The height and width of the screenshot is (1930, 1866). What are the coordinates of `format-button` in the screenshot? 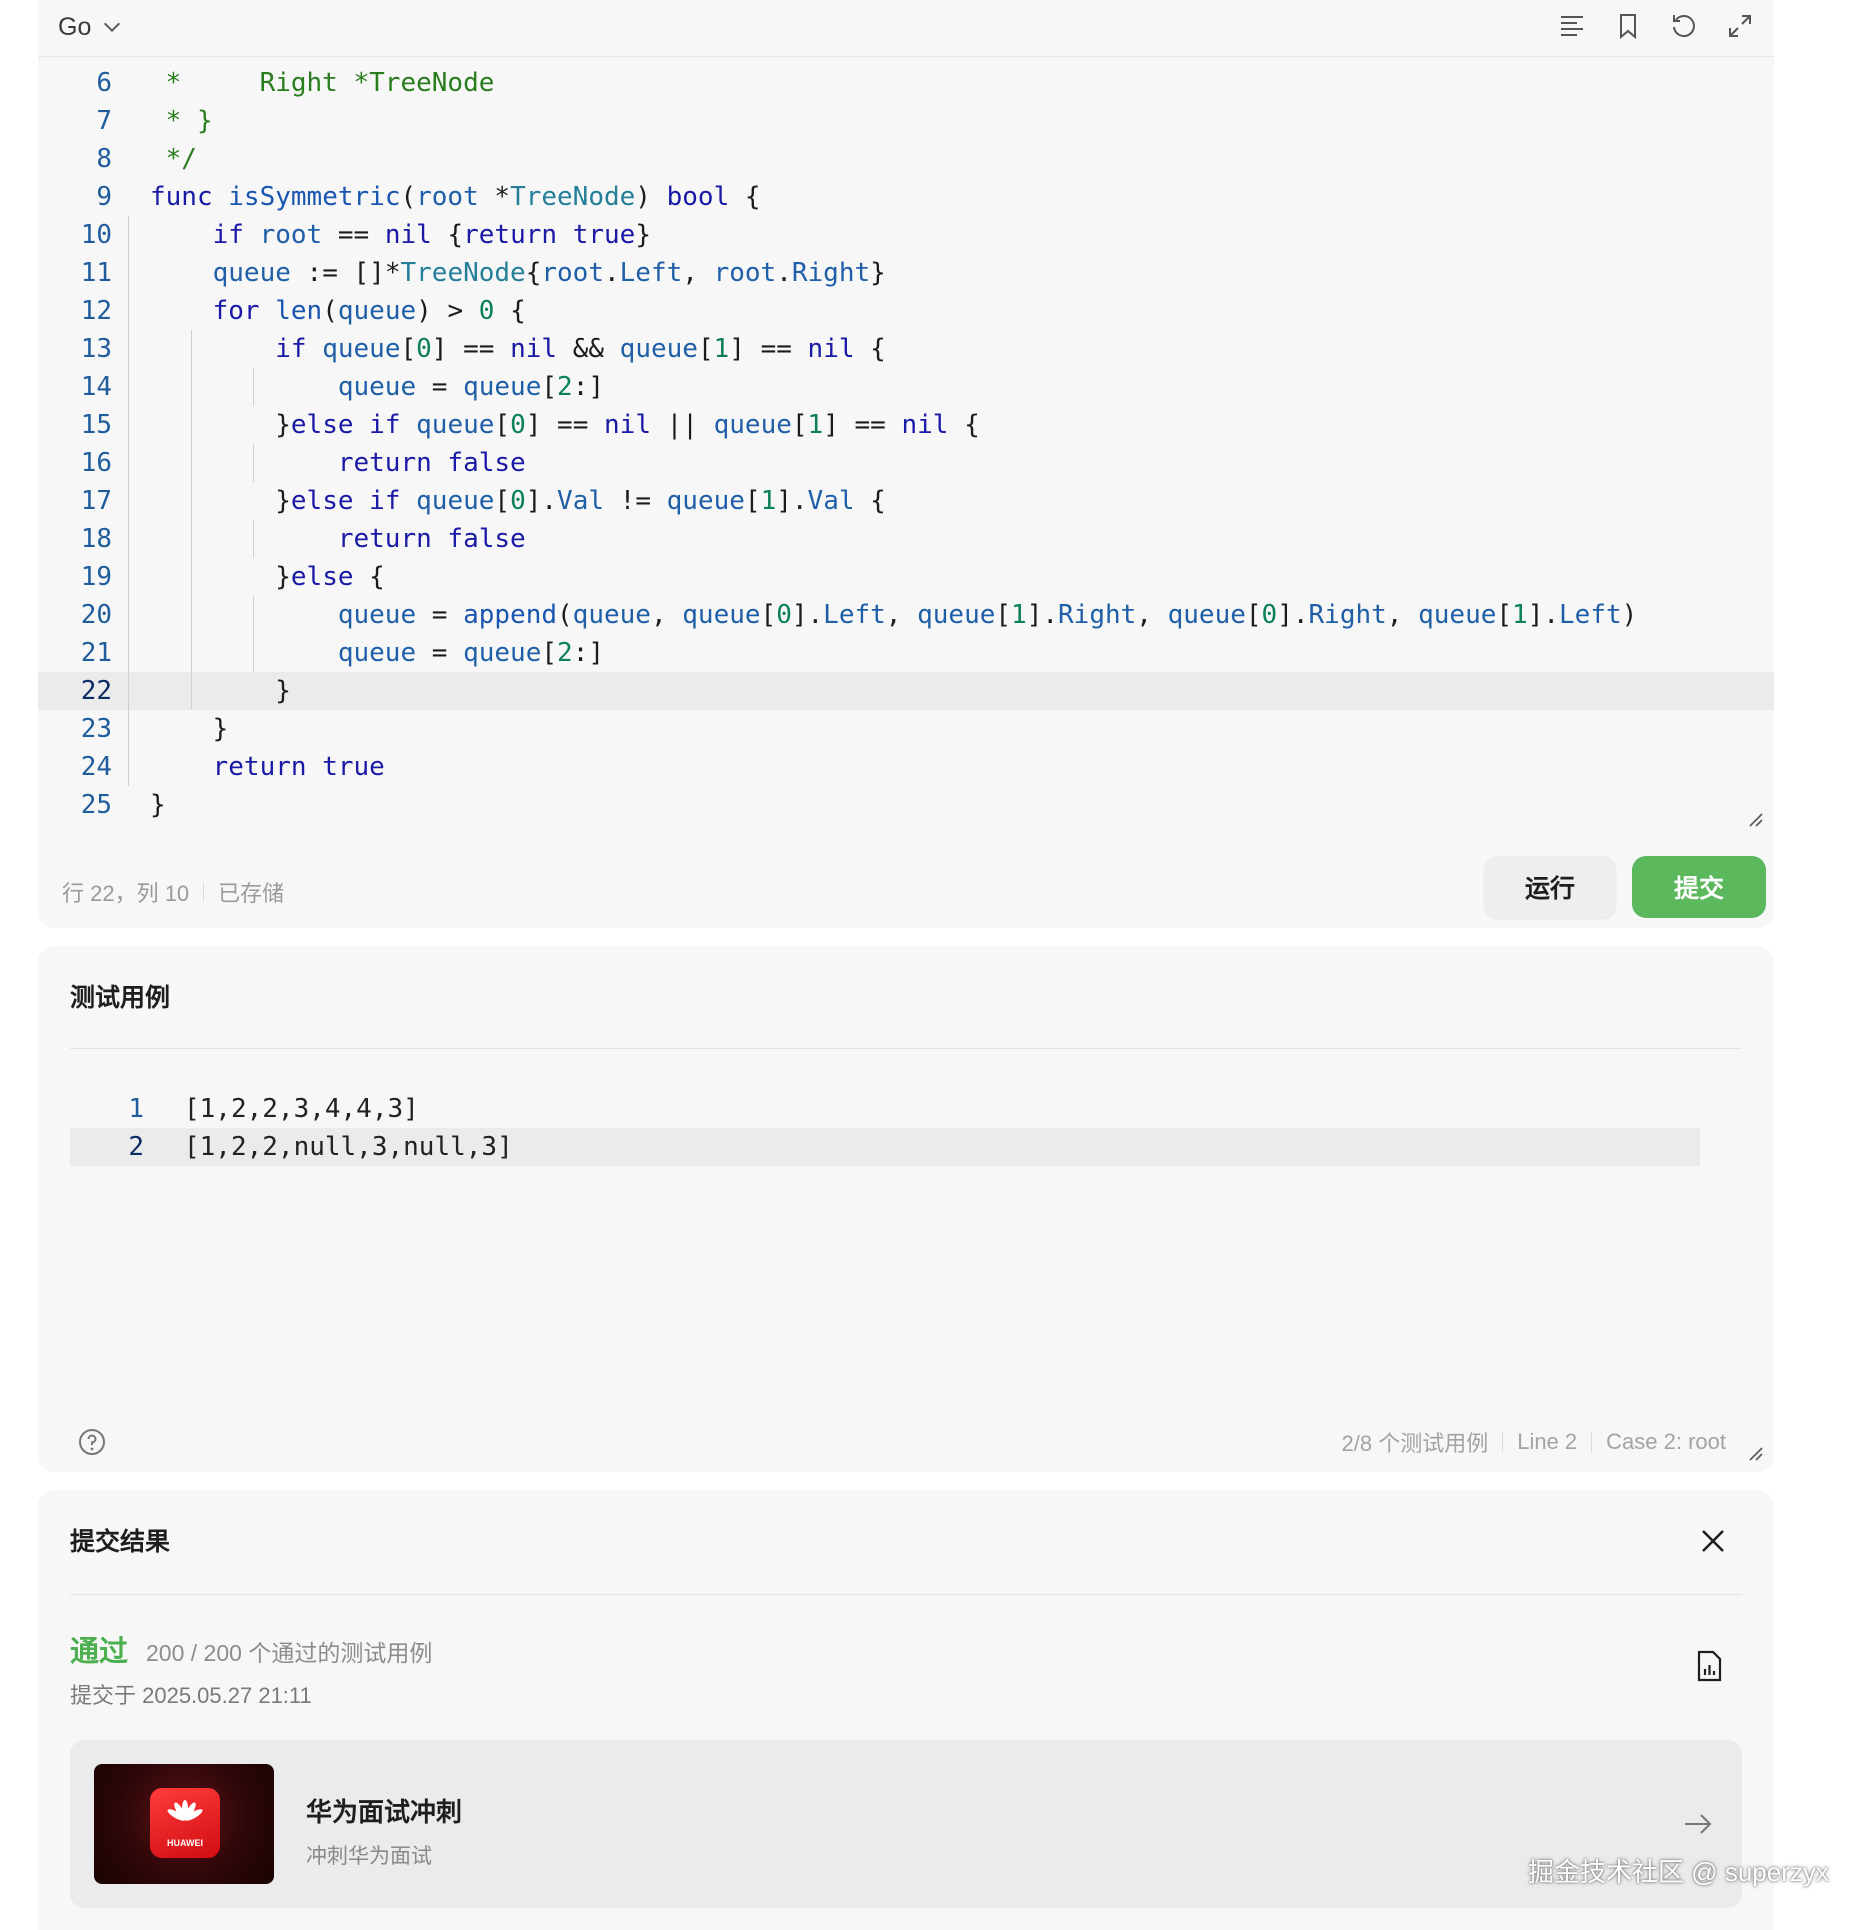 It's located at (1572, 26).